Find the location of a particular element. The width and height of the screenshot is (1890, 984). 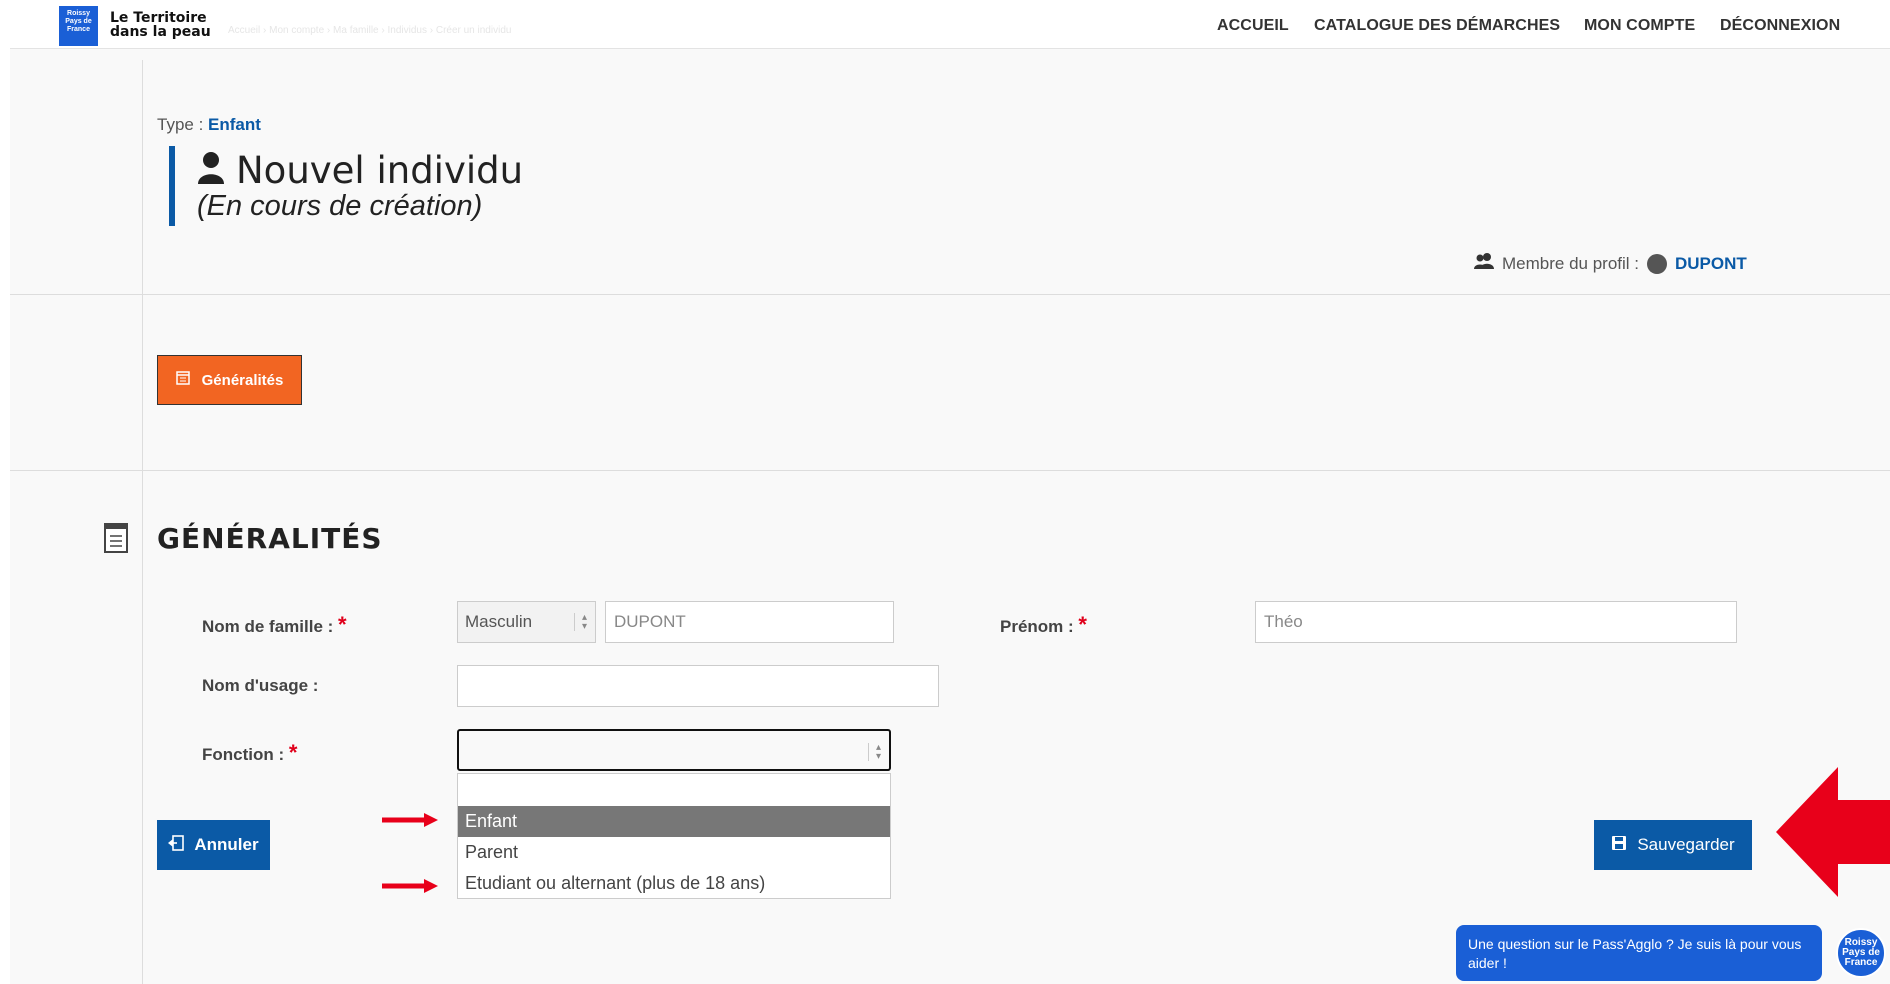

nom-famille-input: DUPONT is located at coordinates (749, 622).